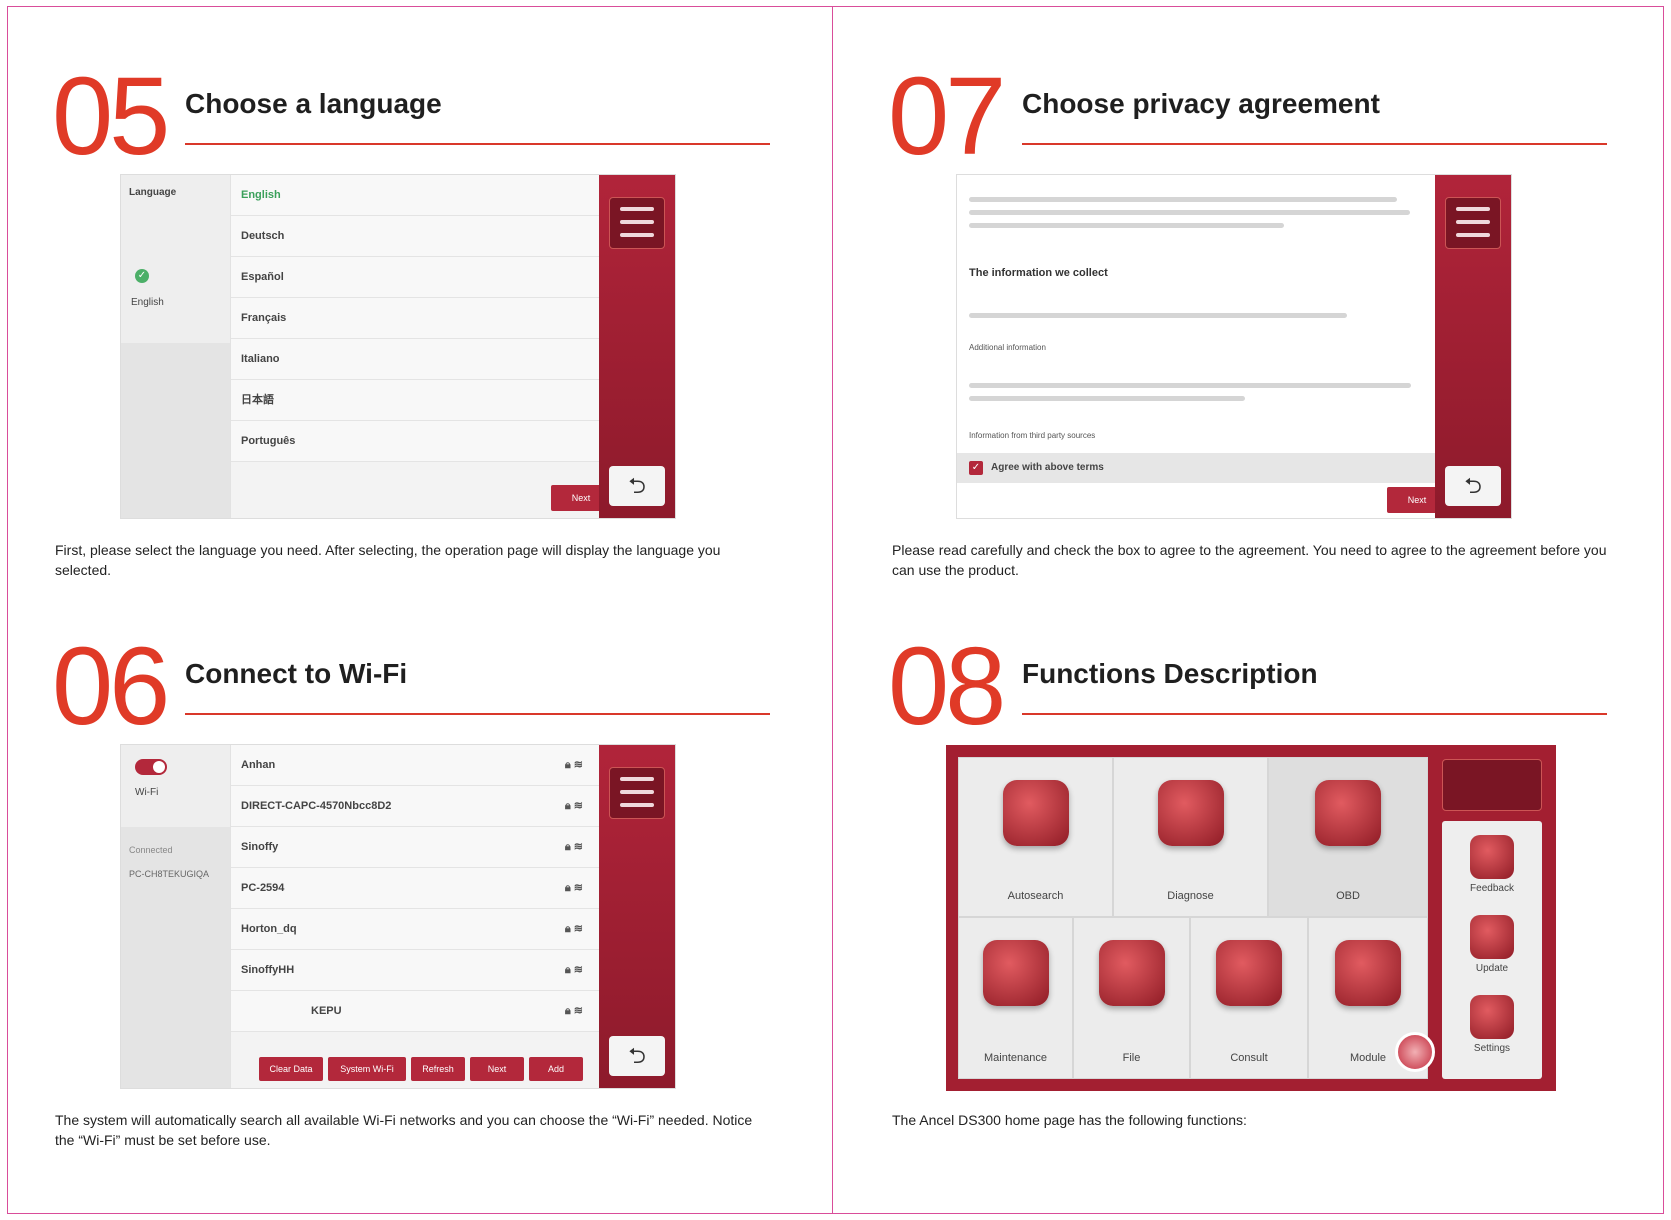  What do you see at coordinates (1007, 347) in the screenshot?
I see `privacy-subheading: Additional information` at bounding box center [1007, 347].